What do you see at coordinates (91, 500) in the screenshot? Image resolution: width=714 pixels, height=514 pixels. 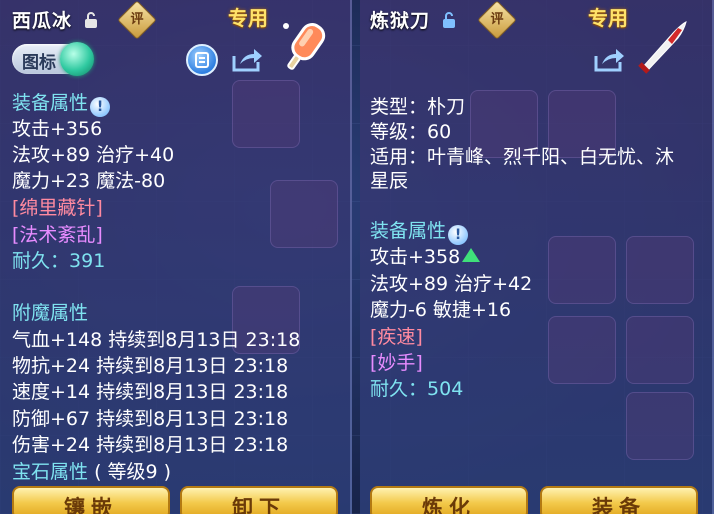 I see `inlay-button: 镶嵌` at bounding box center [91, 500].